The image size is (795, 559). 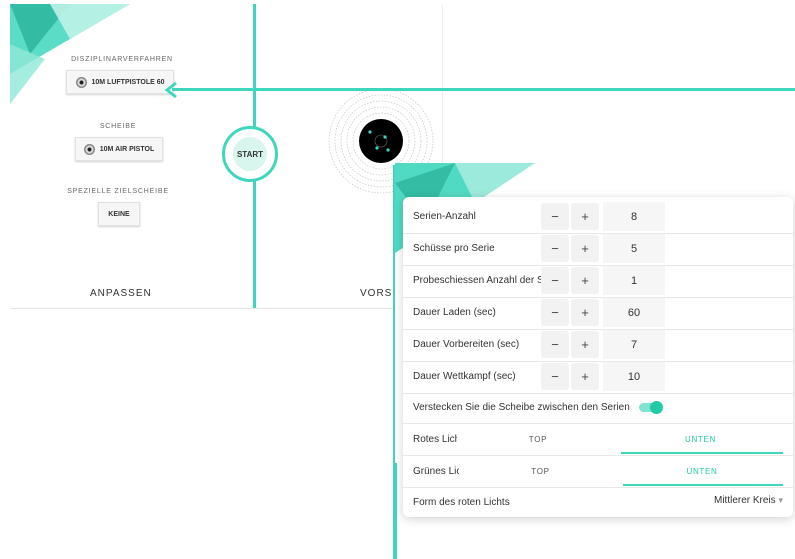 I want to click on toggle-knob, so click(x=656, y=407).